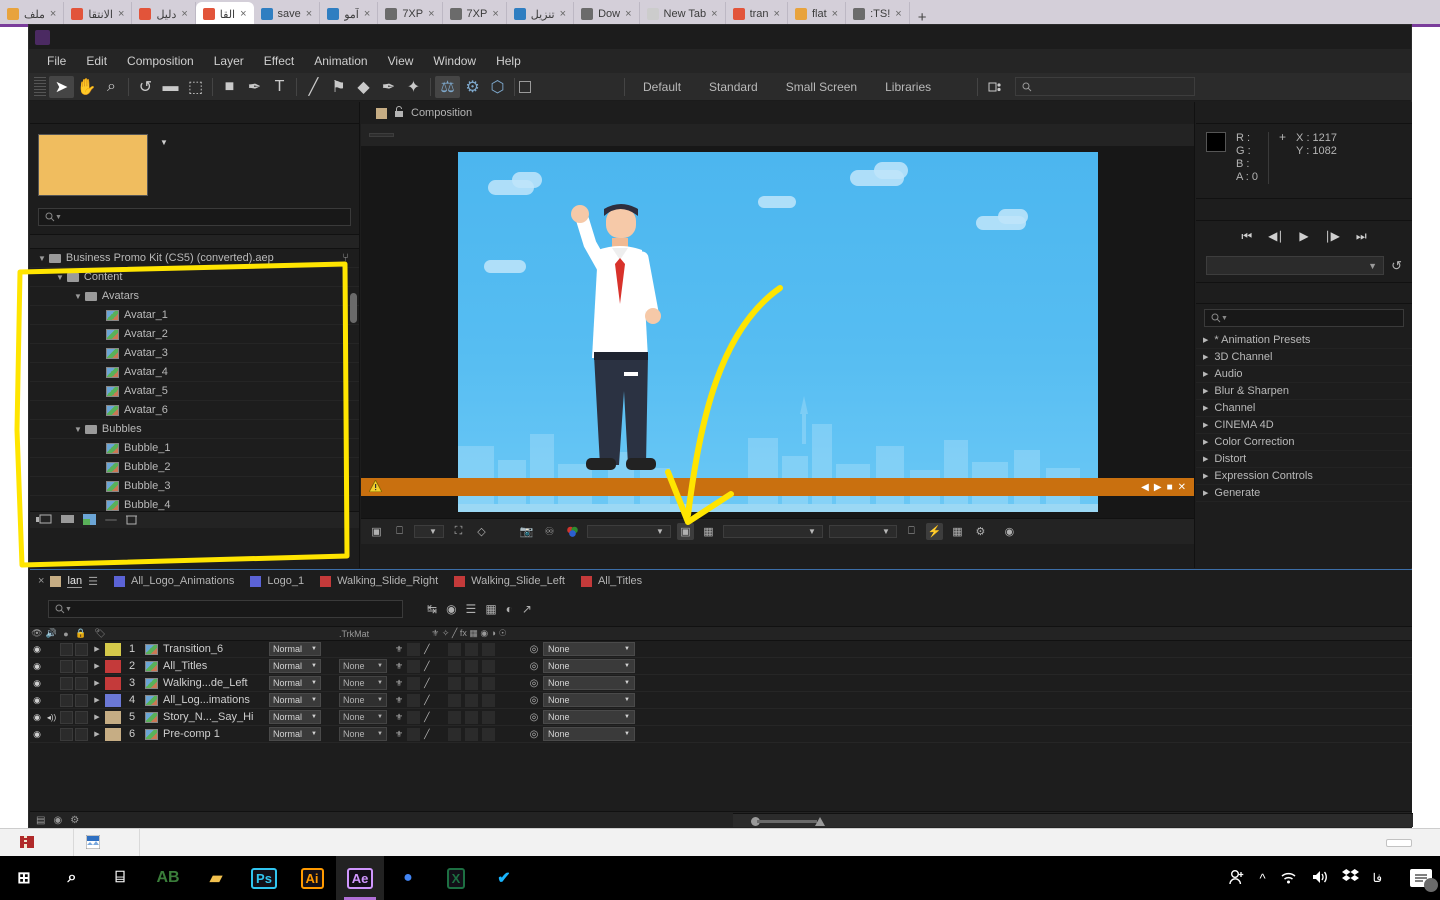 The height and width of the screenshot is (900, 1440). What do you see at coordinates (772, 531) in the screenshot?
I see `camera-select: ▼` at bounding box center [772, 531].